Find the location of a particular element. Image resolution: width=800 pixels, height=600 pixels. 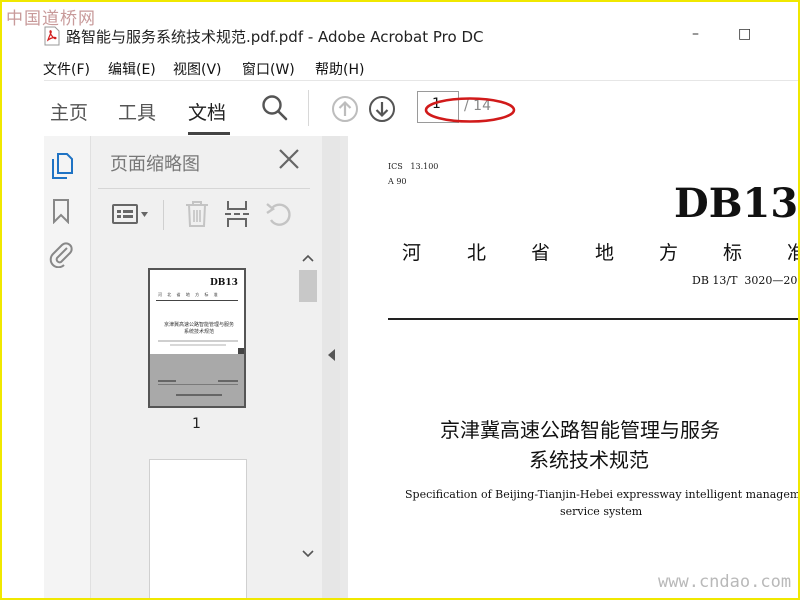

doc-db-code: DB13 is located at coordinates (736, 203).